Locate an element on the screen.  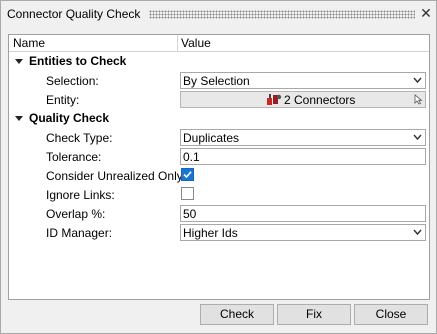
property-label: Consider Unrealized Only: is located at coordinates (116, 176).